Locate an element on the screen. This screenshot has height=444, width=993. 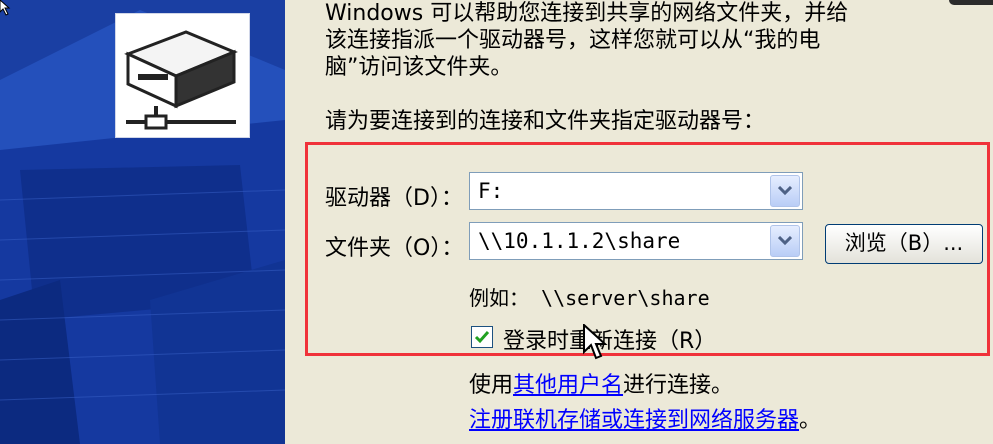
register-text: 注册联机存储或连接到网络服务器。 is located at coordinates (645, 418).